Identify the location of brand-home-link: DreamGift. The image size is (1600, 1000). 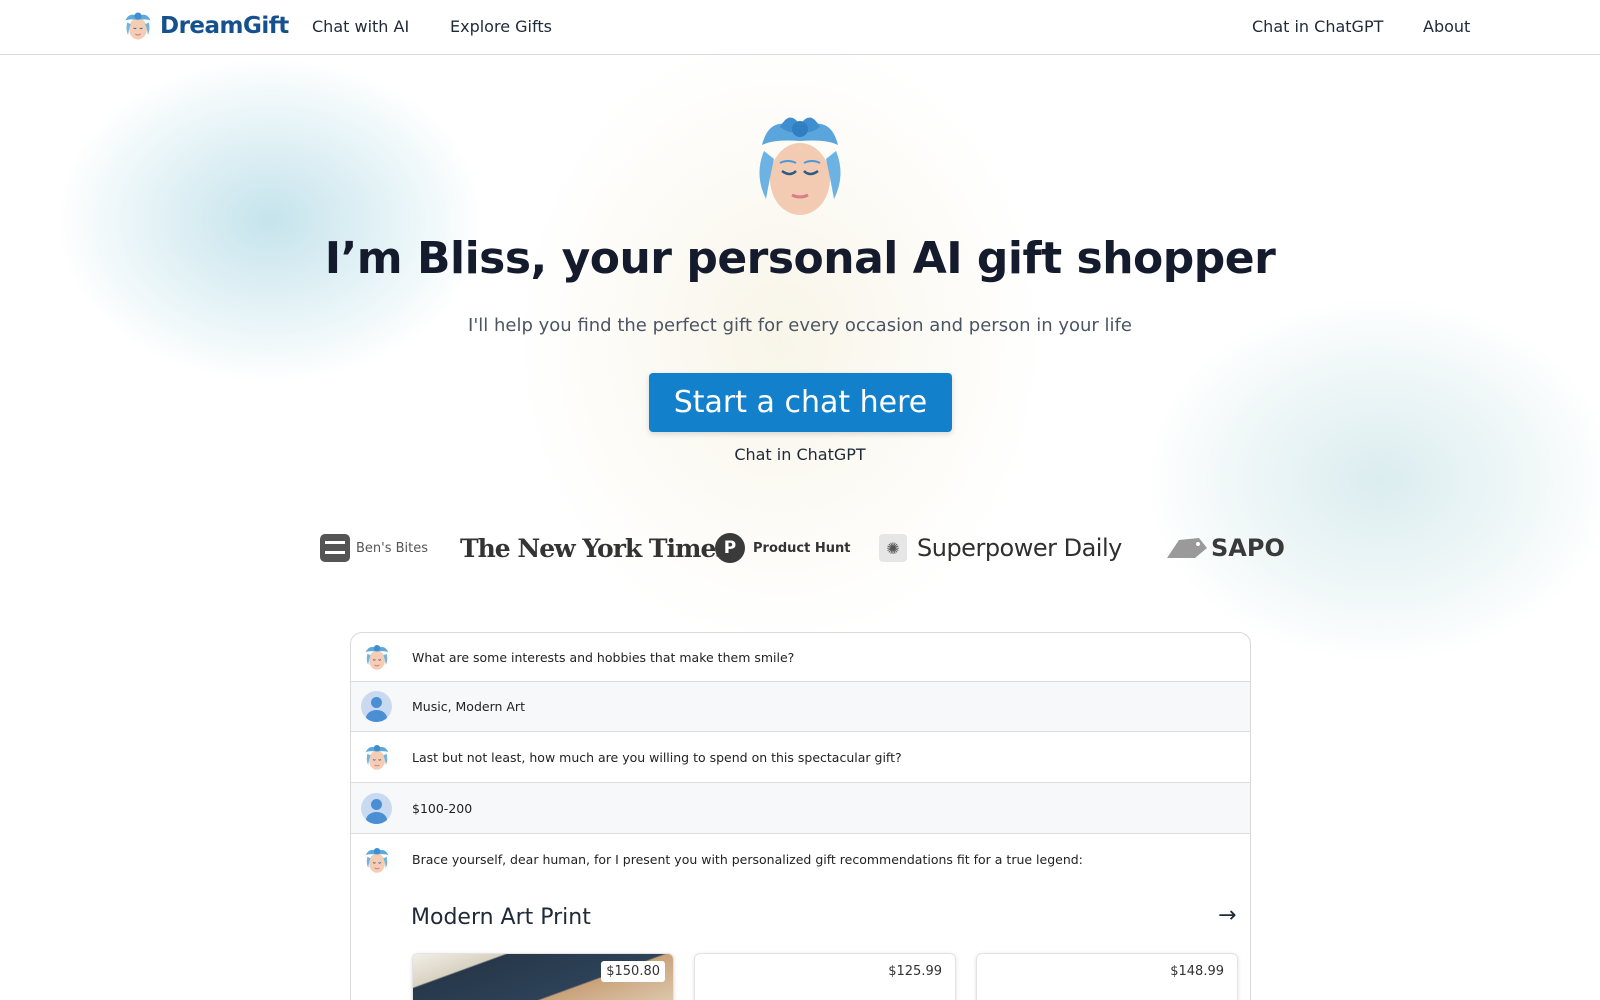
(204, 26).